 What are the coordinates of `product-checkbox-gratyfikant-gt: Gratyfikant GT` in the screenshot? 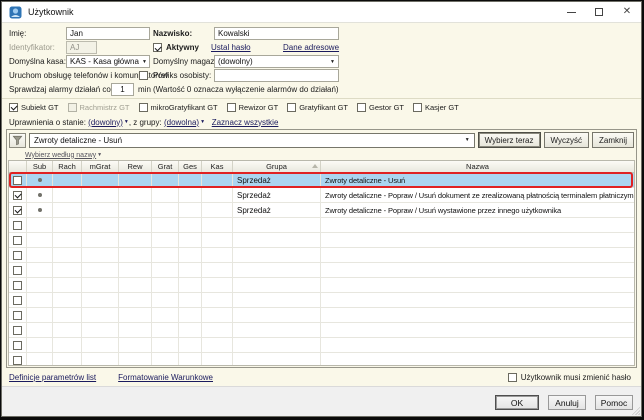 It's located at (317, 107).